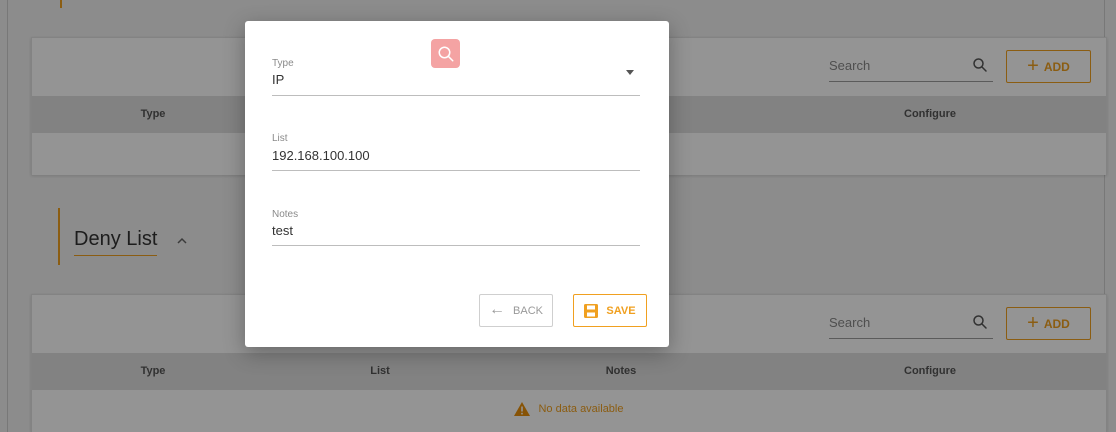 This screenshot has width=1116, height=432. Describe the element at coordinates (456, 225) in the screenshot. I see `notes-input: Notes test` at that location.